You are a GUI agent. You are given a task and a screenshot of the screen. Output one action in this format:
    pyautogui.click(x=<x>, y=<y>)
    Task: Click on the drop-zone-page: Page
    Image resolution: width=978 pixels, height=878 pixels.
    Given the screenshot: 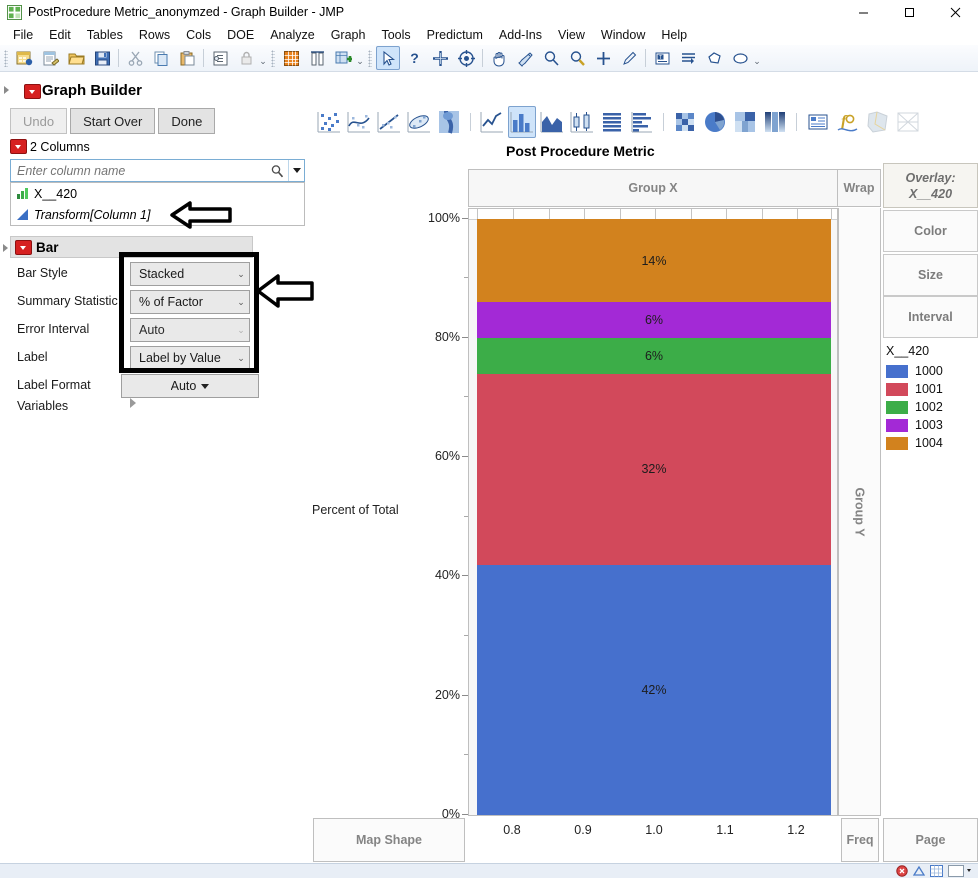 What is the action you would take?
    pyautogui.click(x=930, y=840)
    